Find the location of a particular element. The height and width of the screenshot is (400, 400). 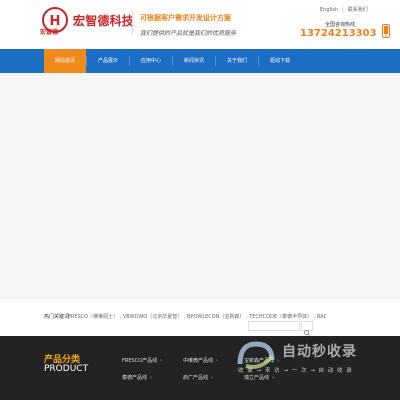

hotline-label: 全国咨询热线 is located at coordinates (340, 25).